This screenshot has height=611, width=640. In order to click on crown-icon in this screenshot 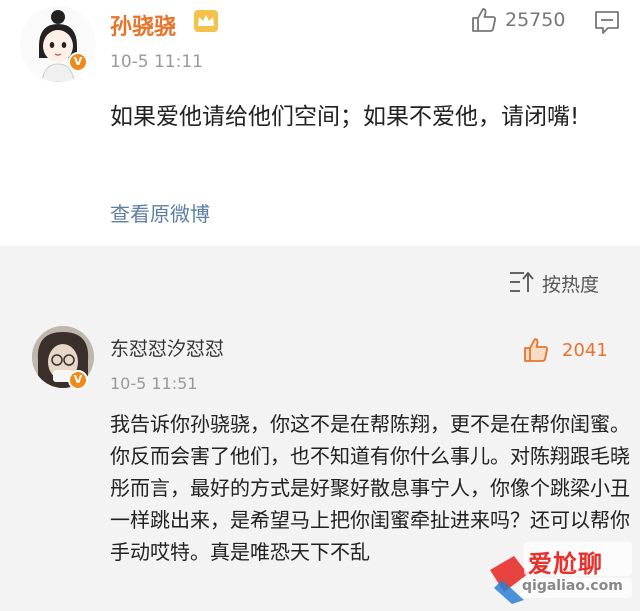, I will do `click(206, 21)`.